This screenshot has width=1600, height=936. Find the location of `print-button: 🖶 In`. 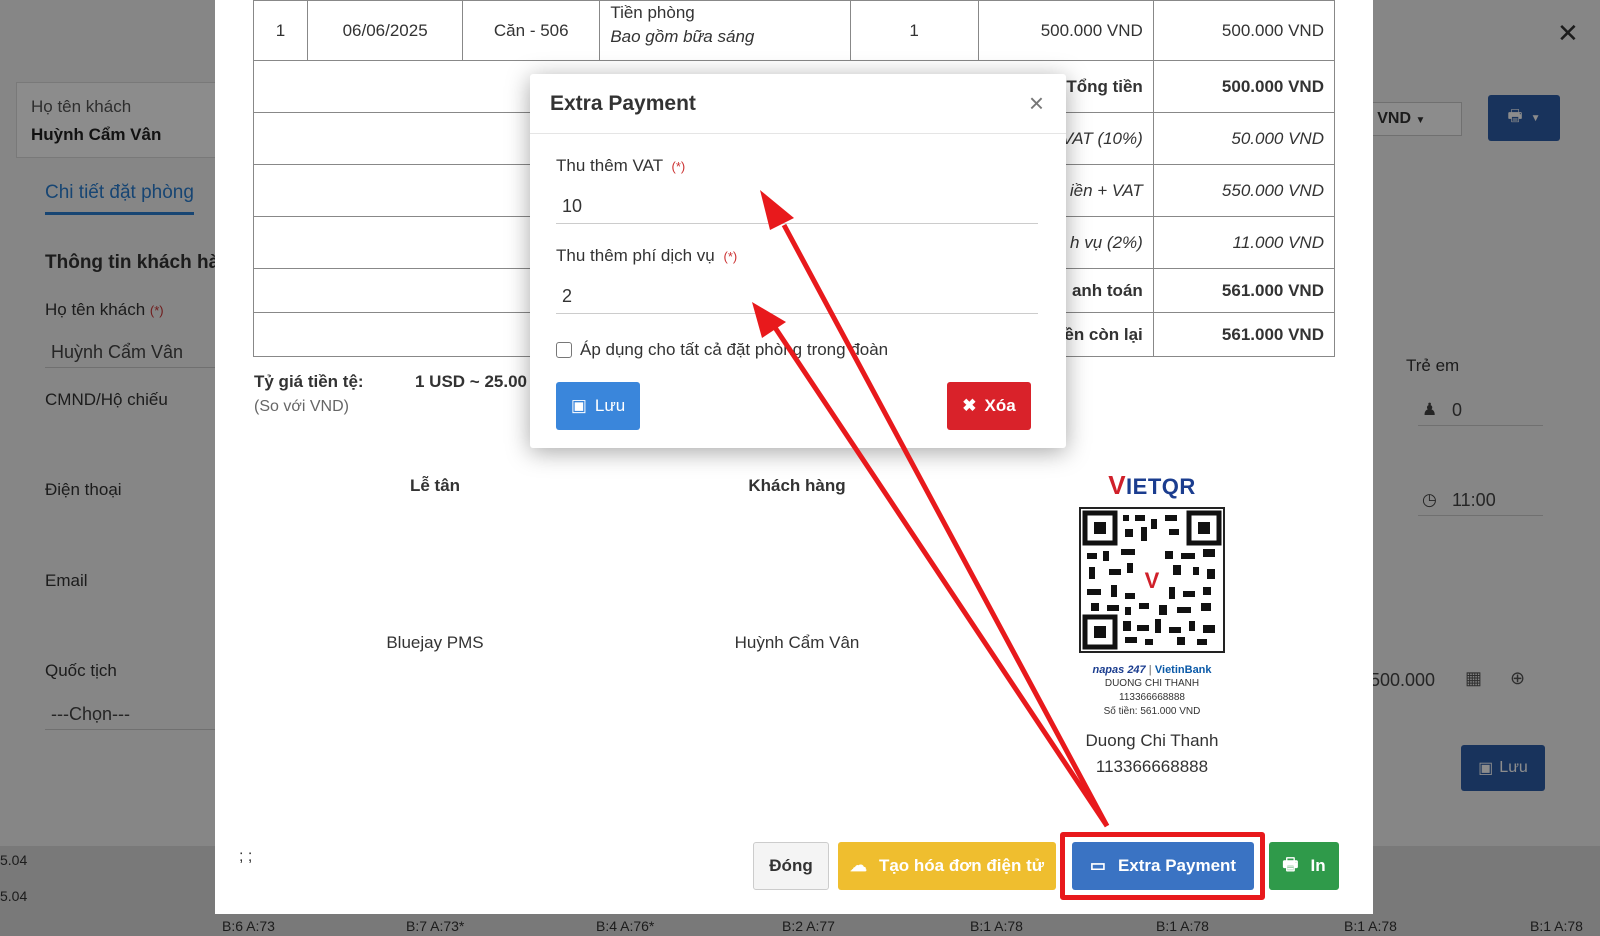

print-button: 🖶 In is located at coordinates (1304, 866).